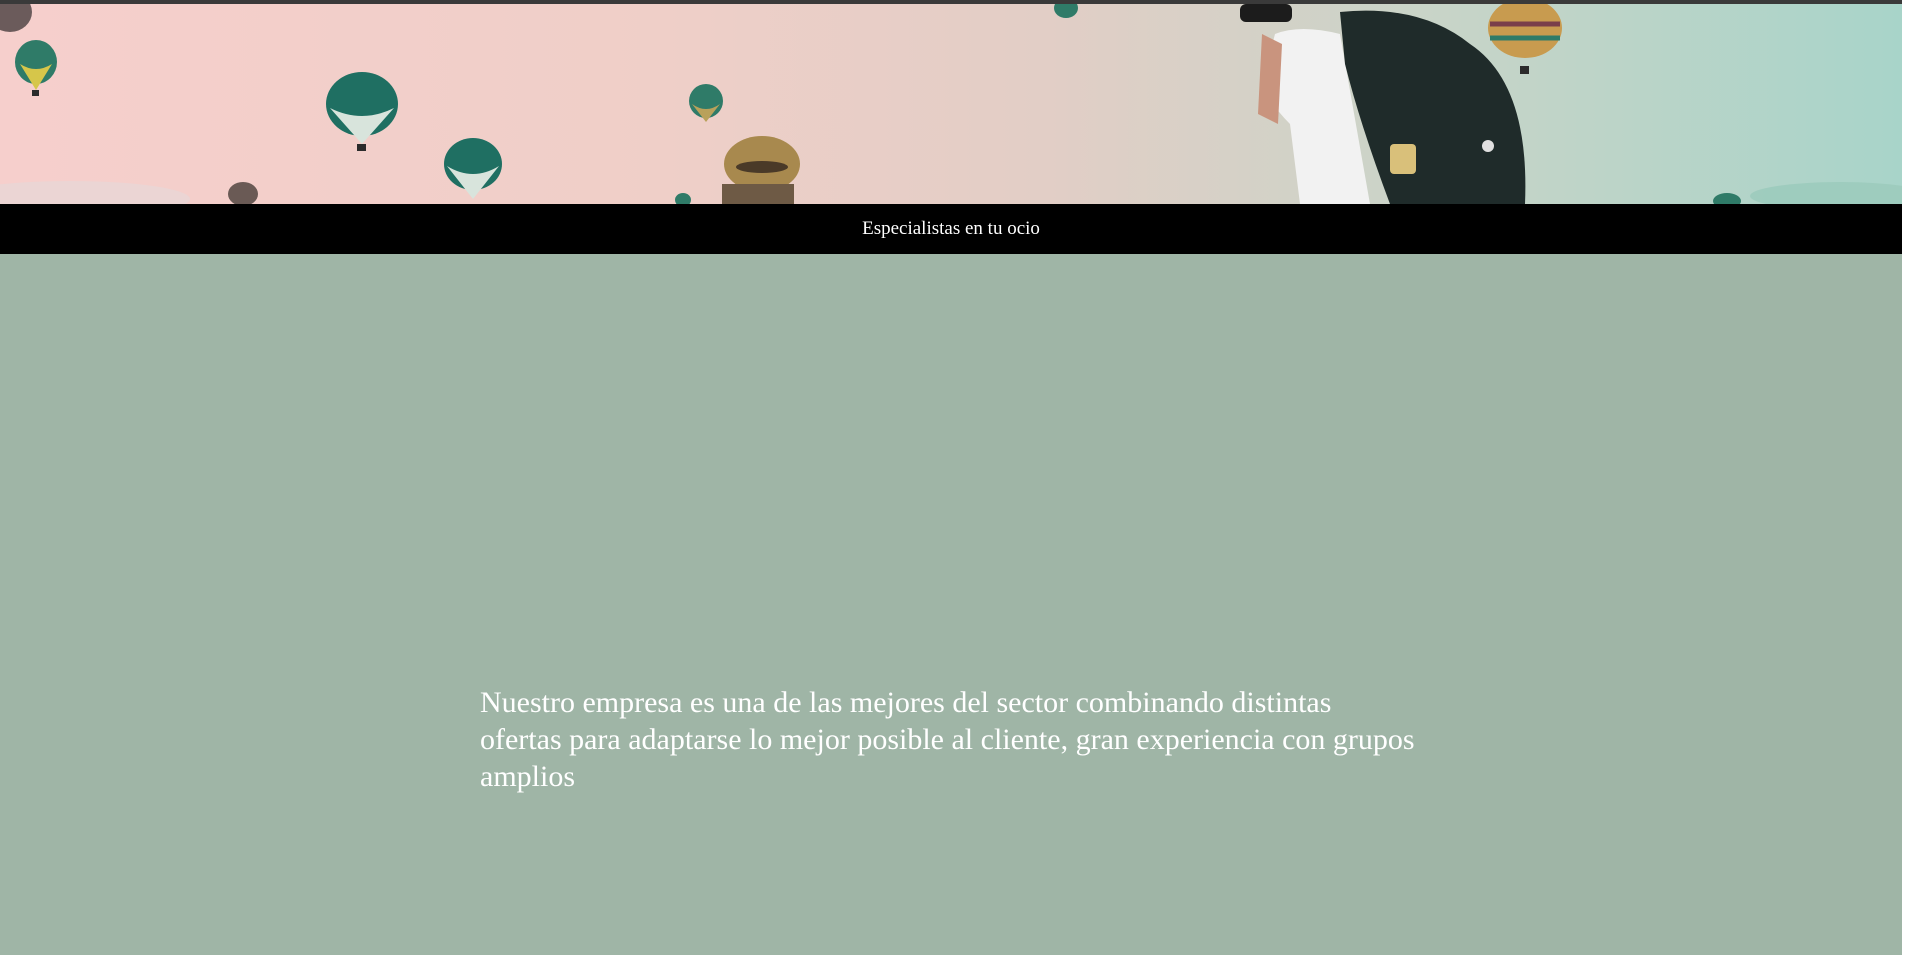  Describe the element at coordinates (761, 170) in the screenshot. I see `person-with-hat` at that location.